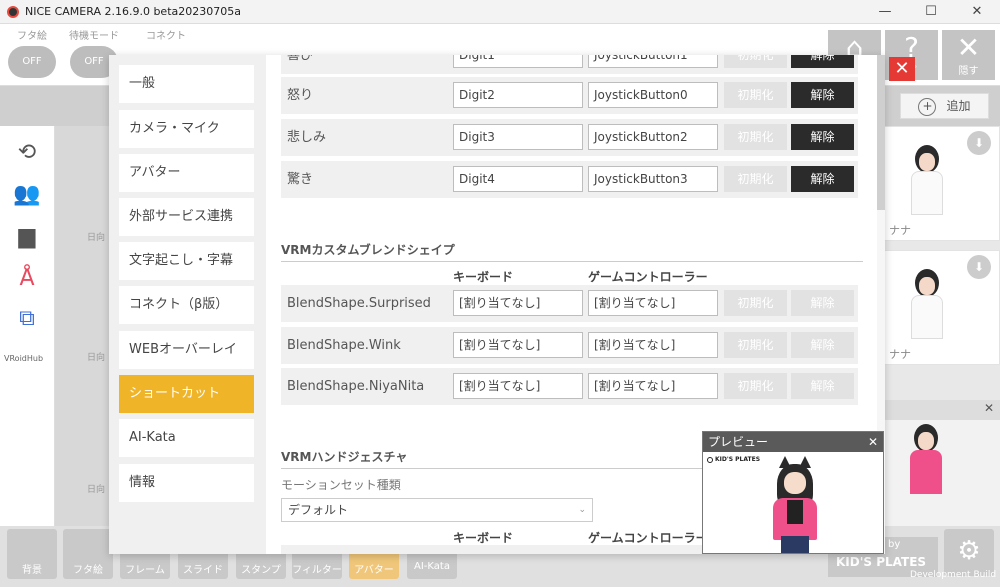  Describe the element at coordinates (88, 554) in the screenshot. I see `futae-button: フタ絵` at that location.